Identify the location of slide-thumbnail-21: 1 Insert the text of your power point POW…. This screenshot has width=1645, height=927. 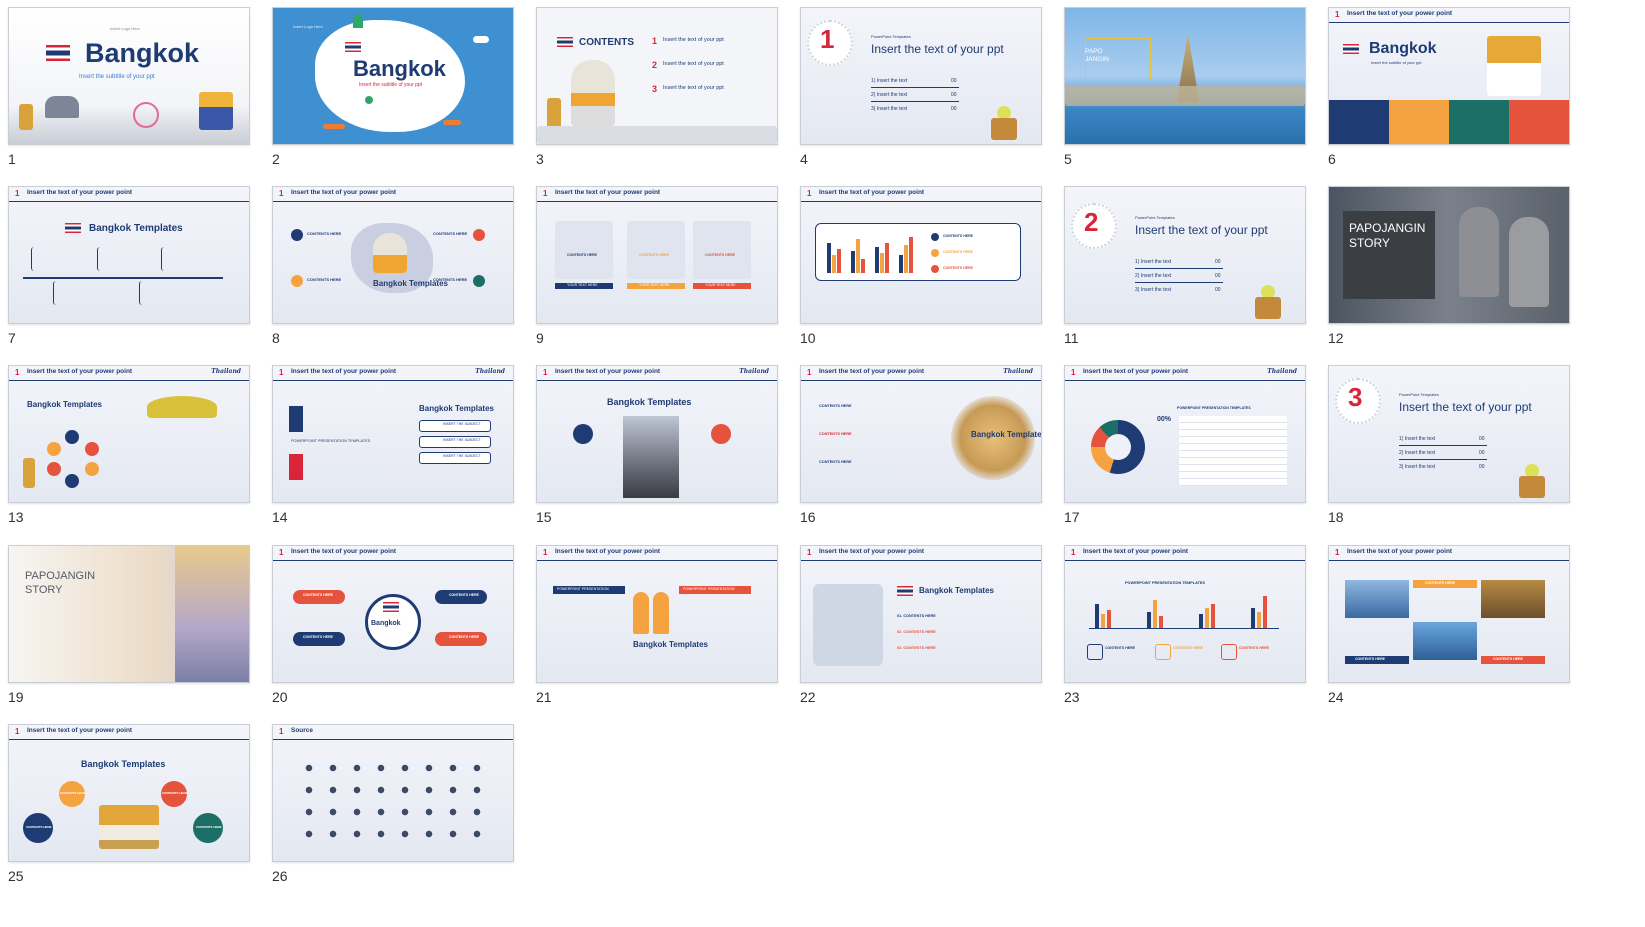
(657, 630).